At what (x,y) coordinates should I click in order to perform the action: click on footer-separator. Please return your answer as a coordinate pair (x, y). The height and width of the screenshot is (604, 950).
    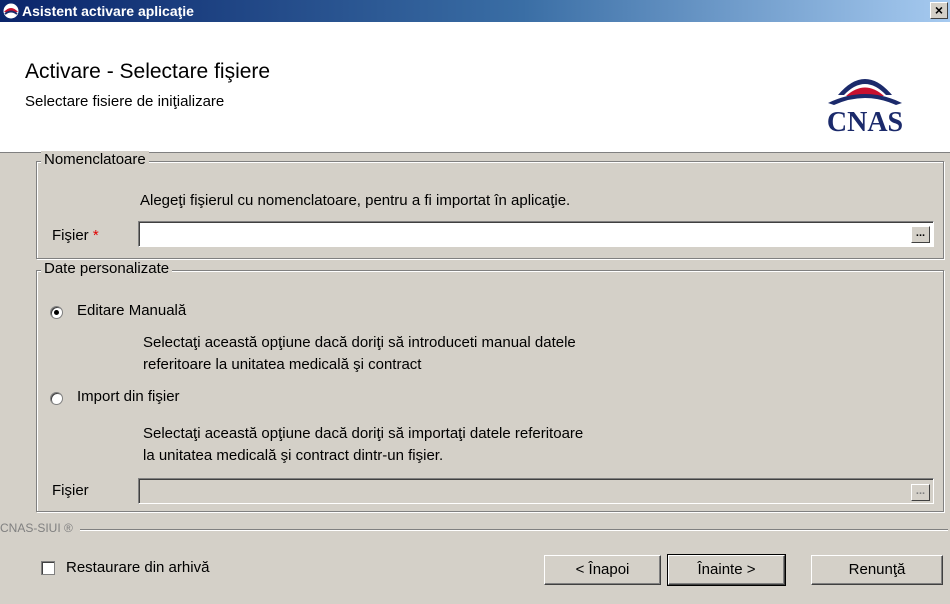
    Looking at the image, I should click on (514, 529).